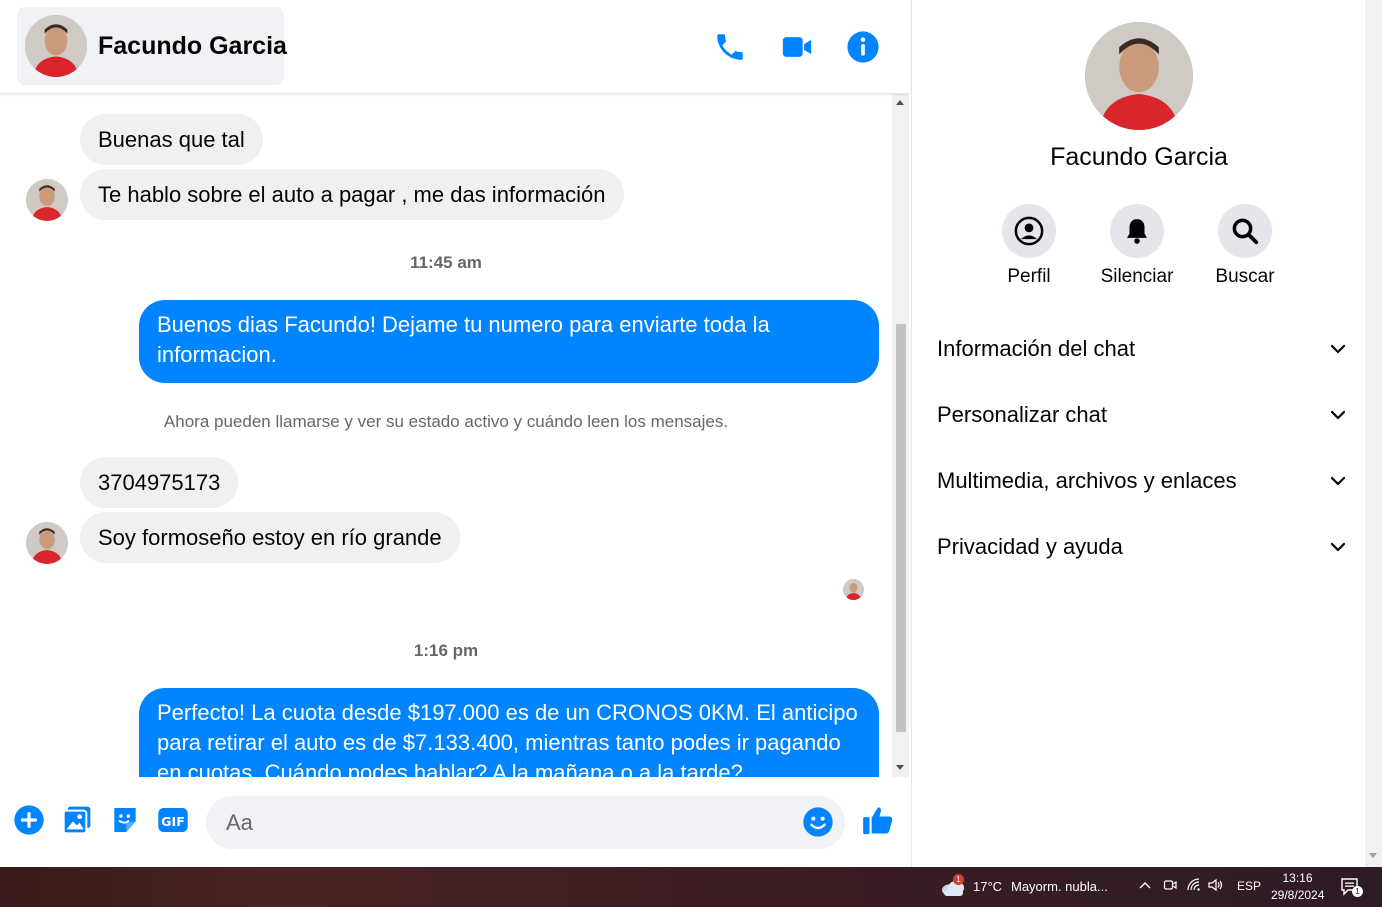  I want to click on search-button: Buscar, so click(1245, 246).